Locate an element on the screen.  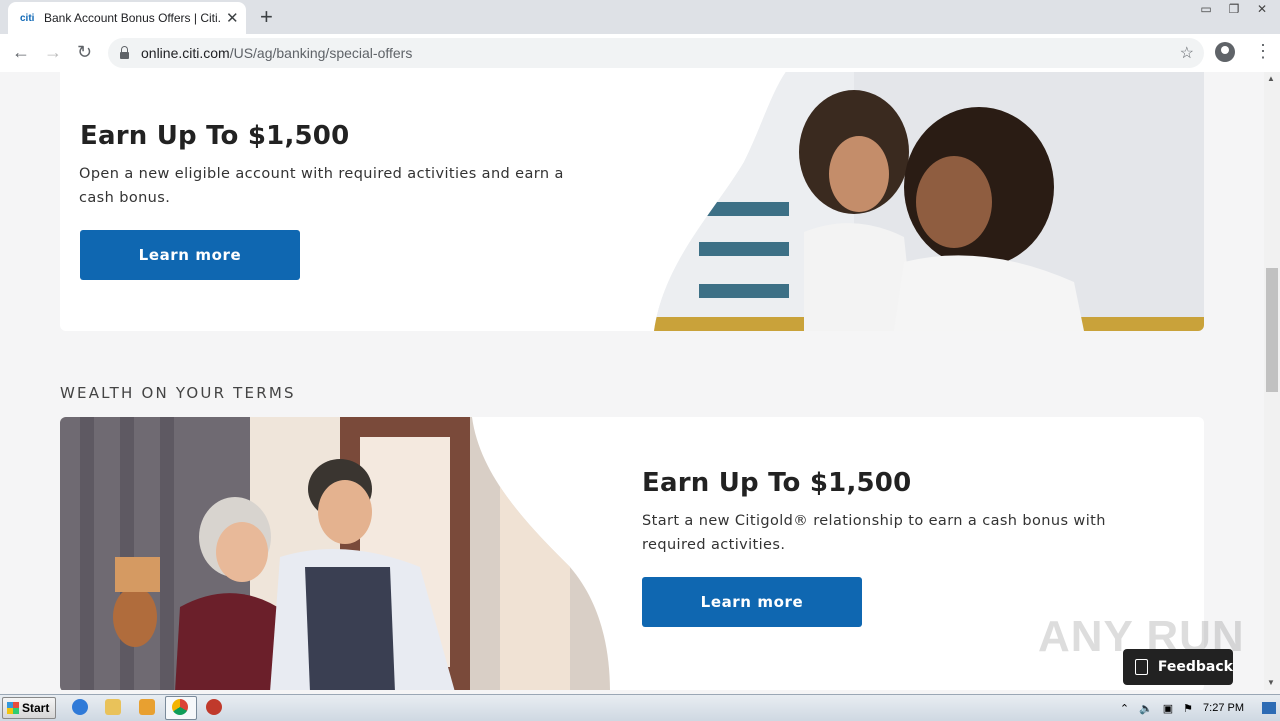
start-label: Start is located at coordinates (36, 708).